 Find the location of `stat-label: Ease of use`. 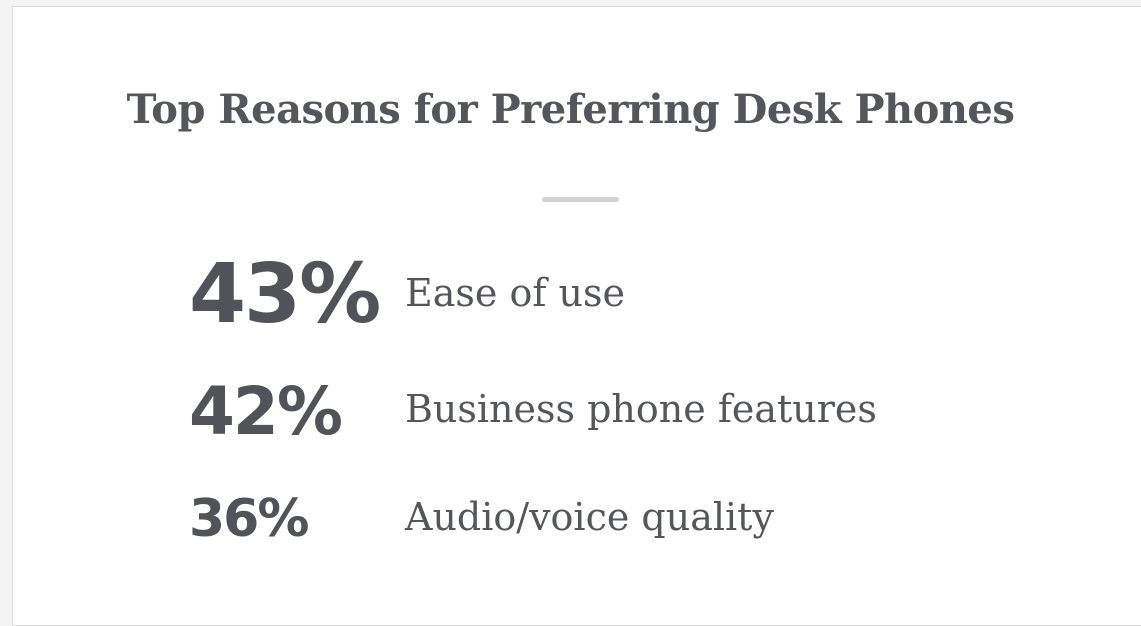

stat-label: Ease of use is located at coordinates (515, 293).